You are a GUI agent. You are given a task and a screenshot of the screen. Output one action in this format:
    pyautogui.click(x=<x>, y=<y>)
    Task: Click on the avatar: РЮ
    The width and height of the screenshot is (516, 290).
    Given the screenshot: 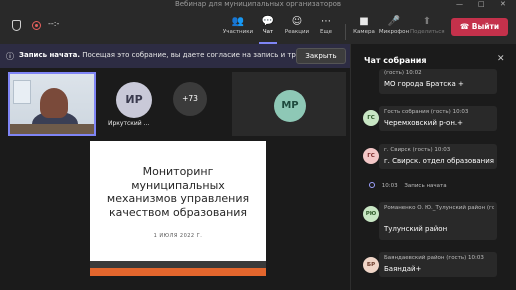 What is the action you would take?
    pyautogui.click(x=371, y=214)
    